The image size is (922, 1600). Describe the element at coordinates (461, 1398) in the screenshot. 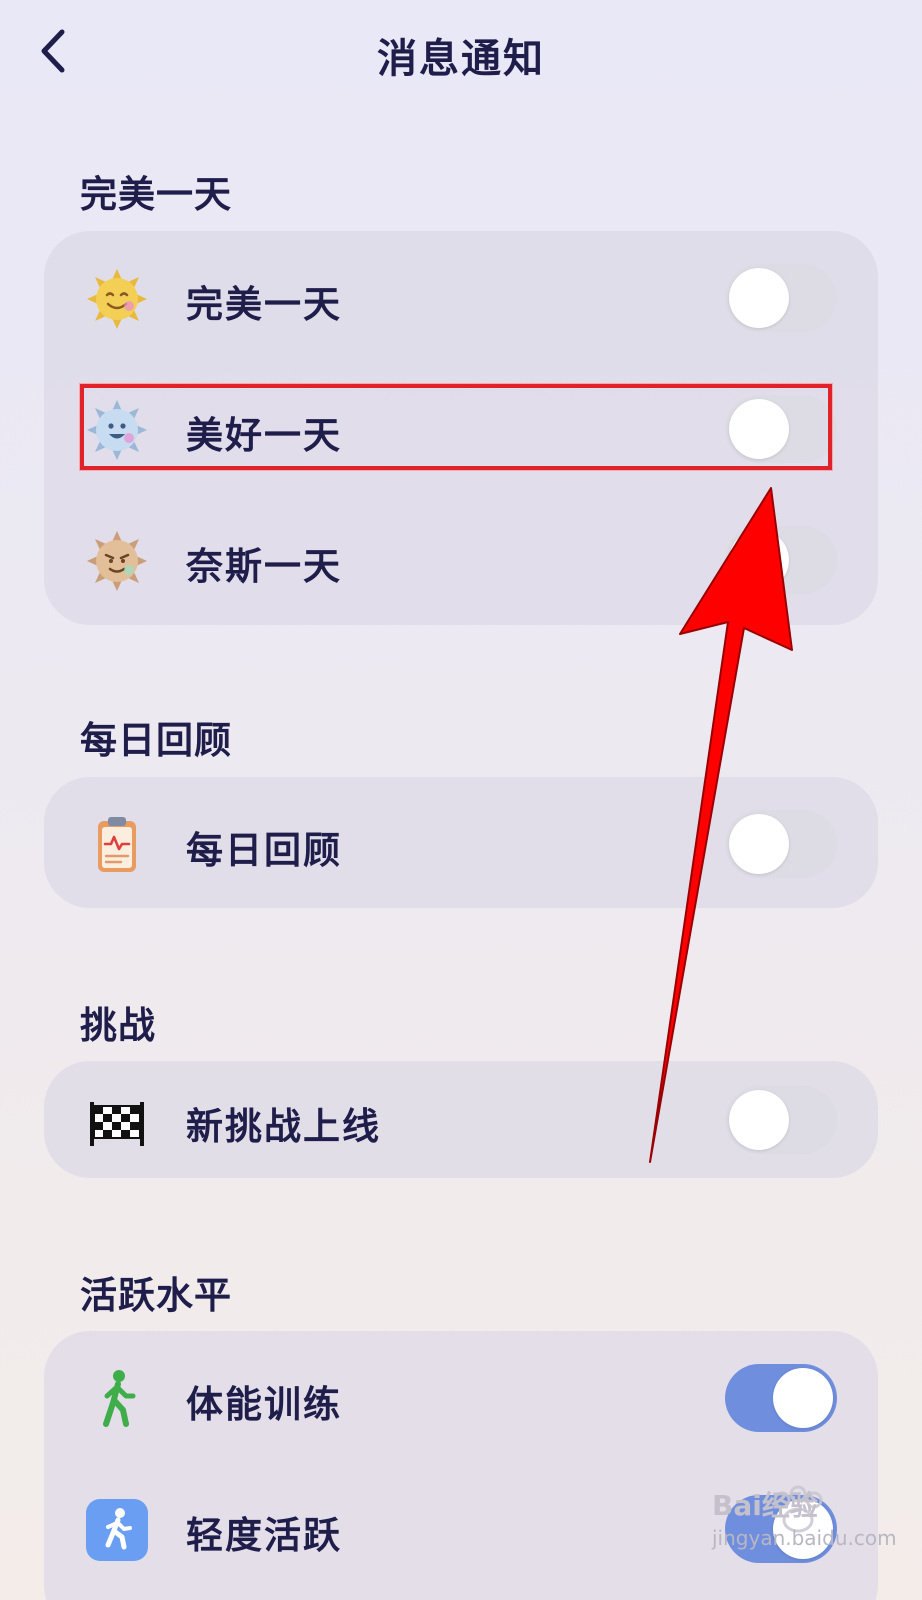

I see `setting-row-fitness-training: 体能训练` at that location.